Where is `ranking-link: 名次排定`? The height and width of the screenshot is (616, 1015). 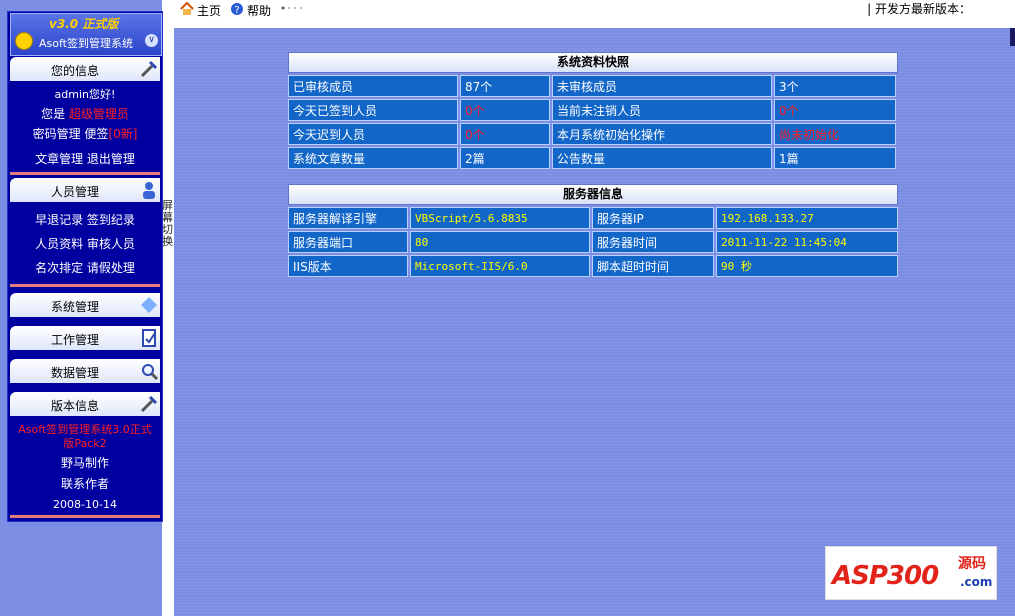
ranking-link: 名次排定 is located at coordinates (59, 268).